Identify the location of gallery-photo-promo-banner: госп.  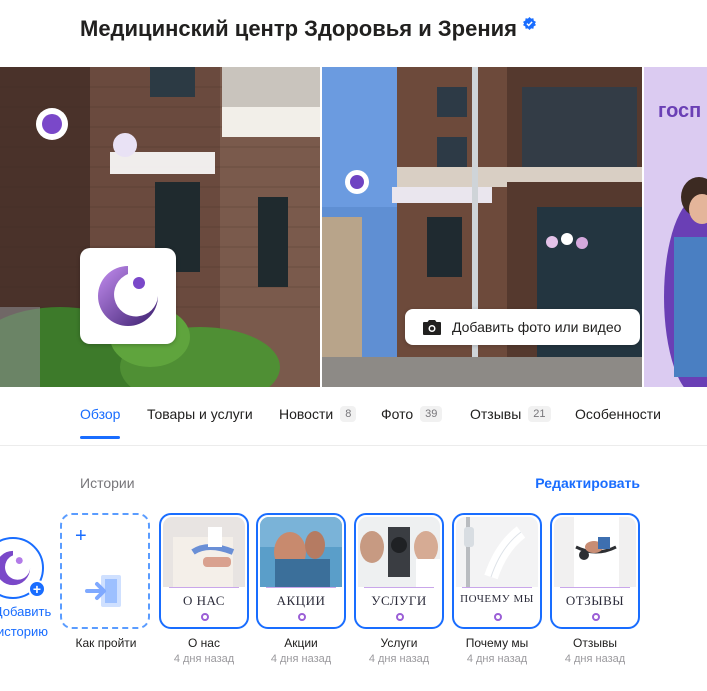
(675, 227).